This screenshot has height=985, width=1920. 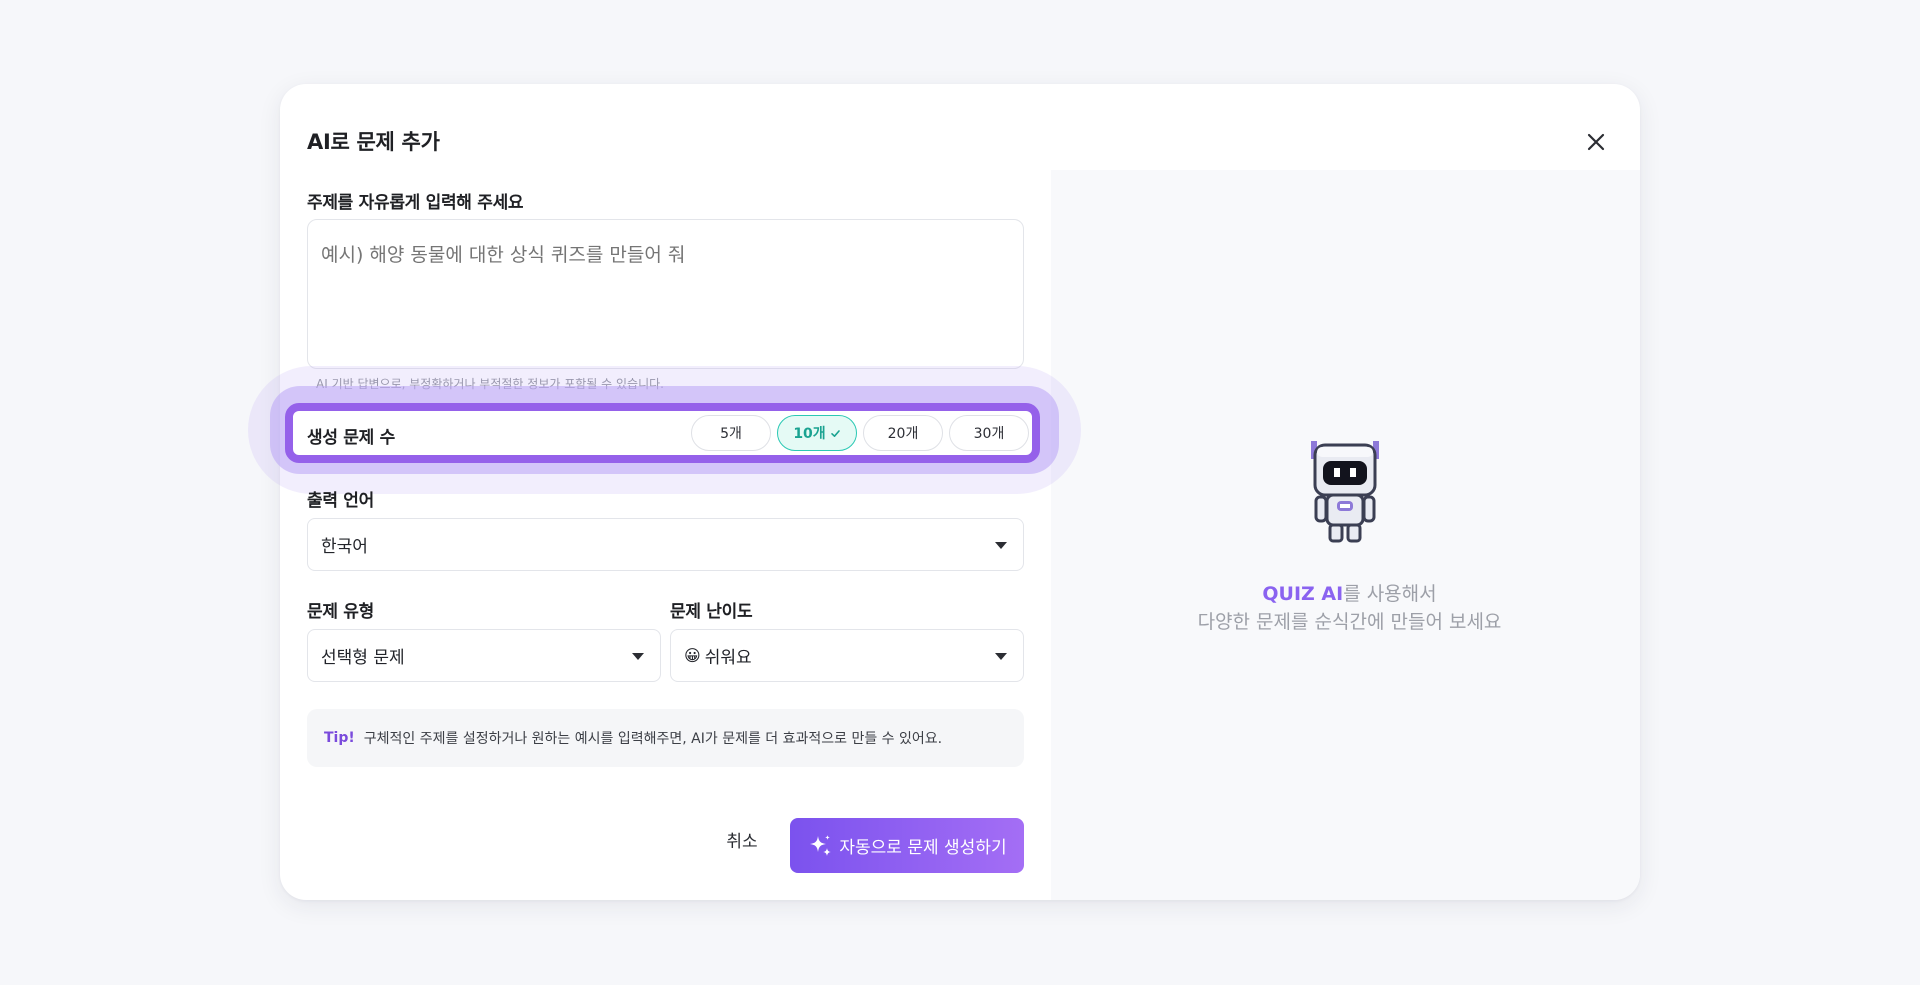 I want to click on close-icon, so click(x=1596, y=142).